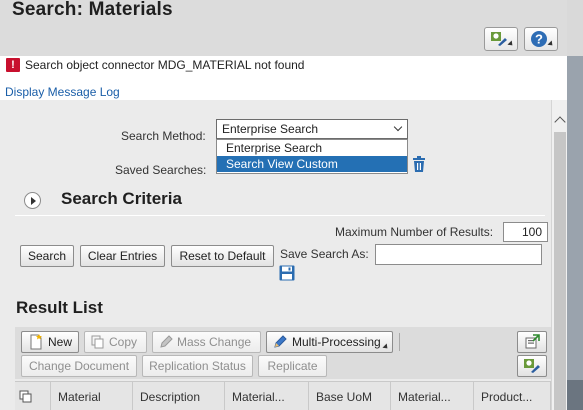  I want to click on personalize-button, so click(501, 39).